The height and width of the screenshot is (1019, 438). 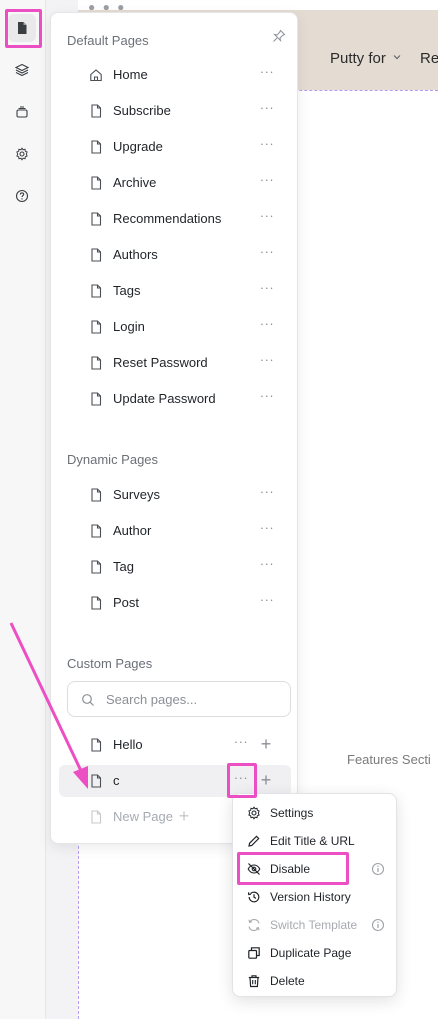 I want to click on page-item: Author ···, so click(x=175, y=531).